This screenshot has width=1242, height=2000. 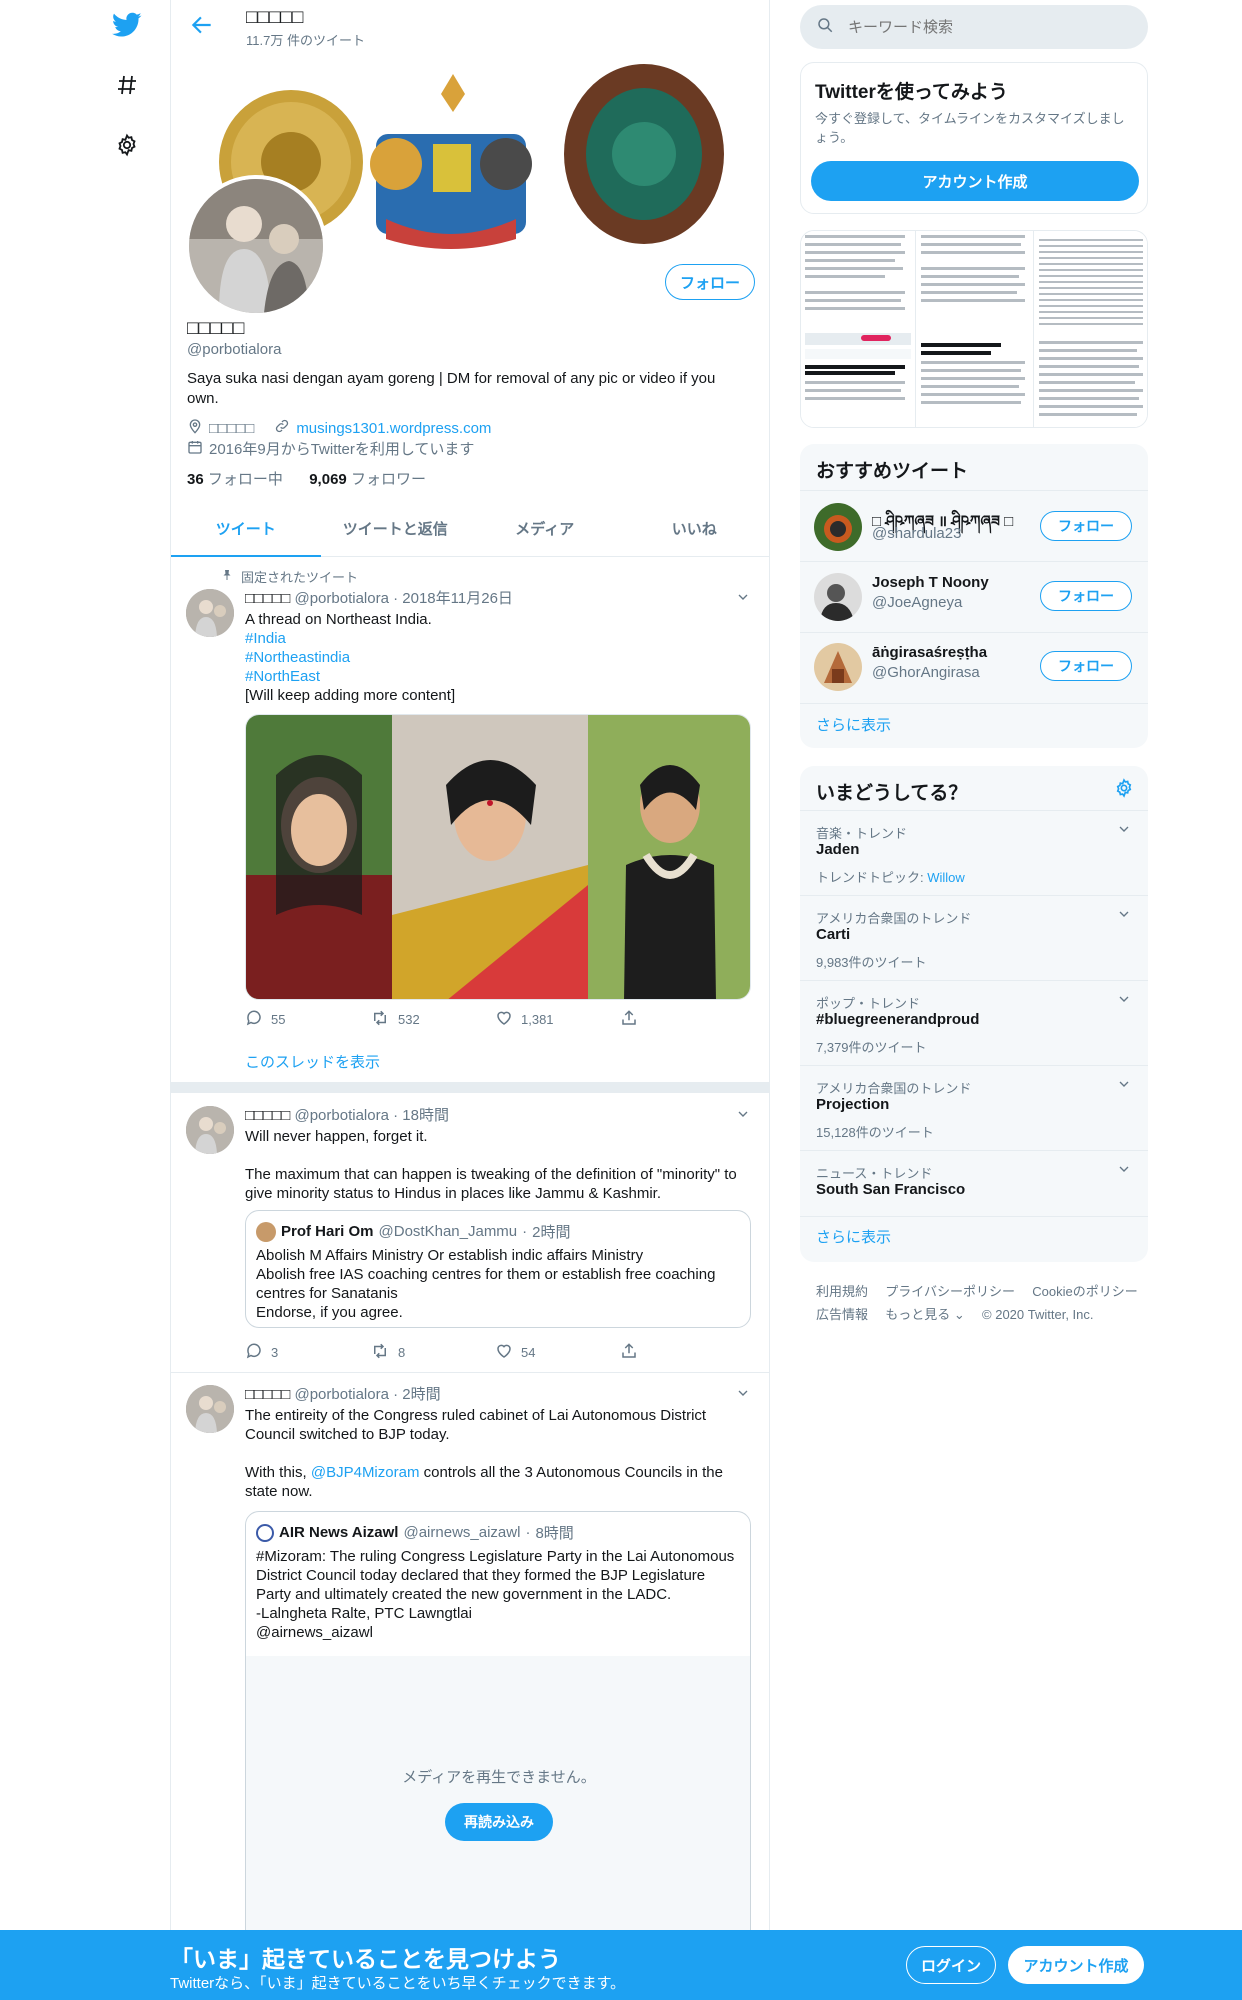 What do you see at coordinates (195, 429) in the screenshot?
I see `location-pin-icon` at bounding box center [195, 429].